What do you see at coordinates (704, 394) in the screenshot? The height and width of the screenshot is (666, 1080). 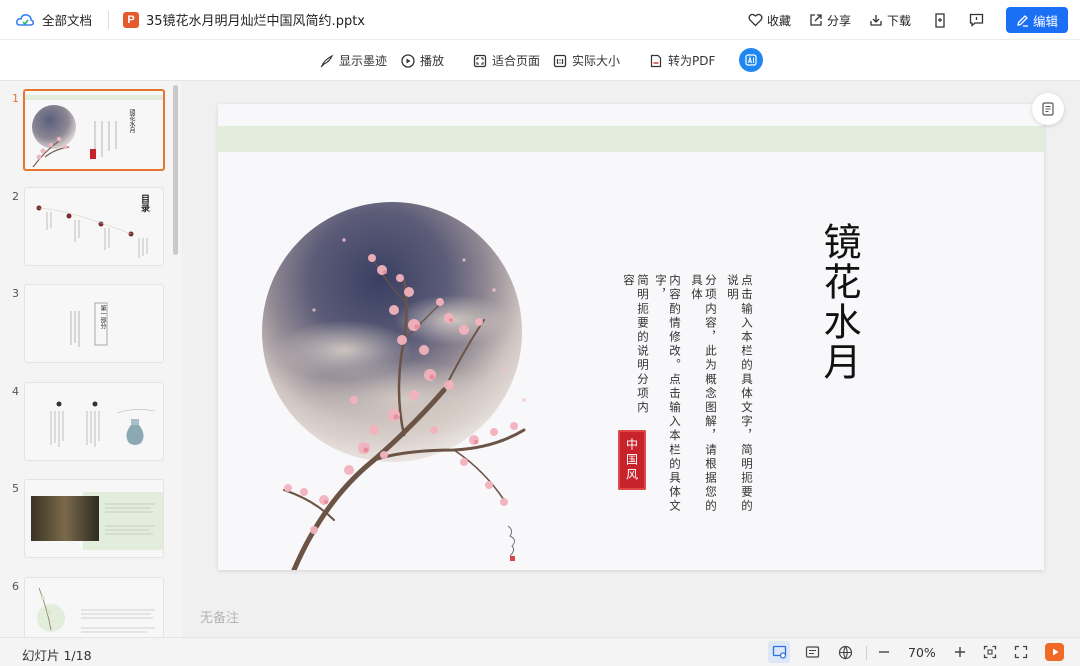 I see `slide-text-column-2: 分项内容，此为概念图解，请根据您的具体` at bounding box center [704, 394].